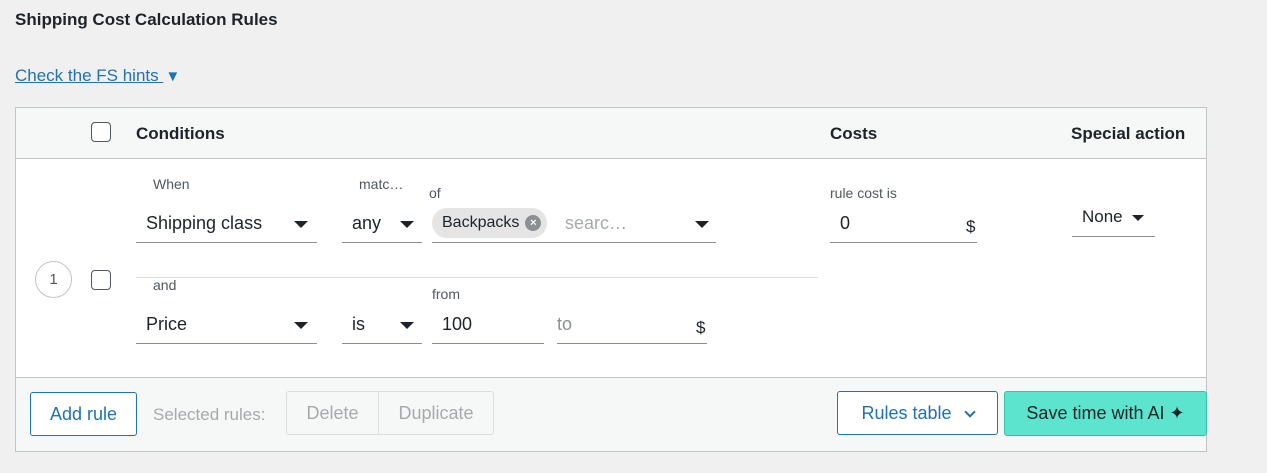  What do you see at coordinates (1128, 133) in the screenshot?
I see `header-special-action: Special action` at bounding box center [1128, 133].